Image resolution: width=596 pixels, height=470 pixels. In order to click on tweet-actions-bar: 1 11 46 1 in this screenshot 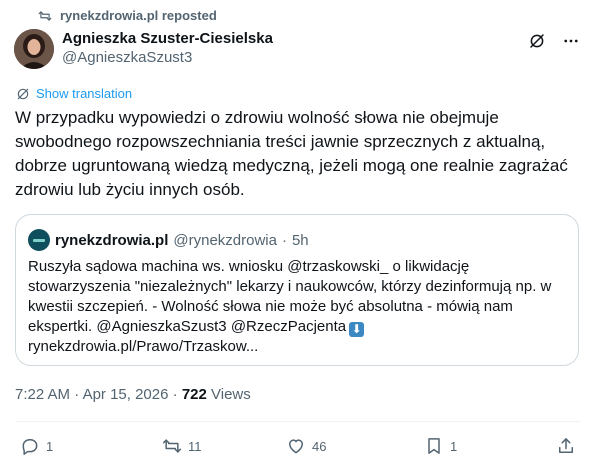, I will do `click(300, 447)`.